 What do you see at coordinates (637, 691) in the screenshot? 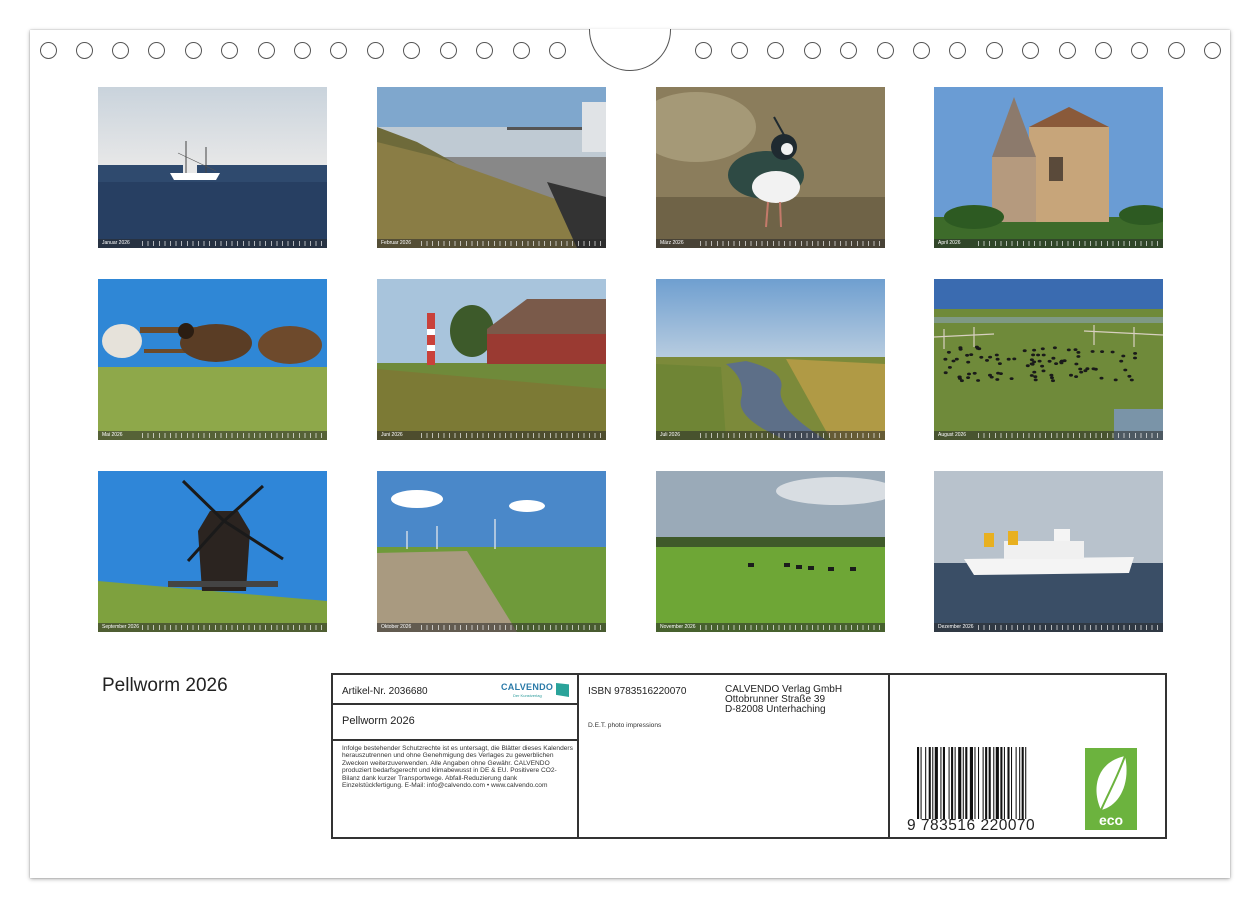
I see `isbn: ISBN 9783516220070` at bounding box center [637, 691].